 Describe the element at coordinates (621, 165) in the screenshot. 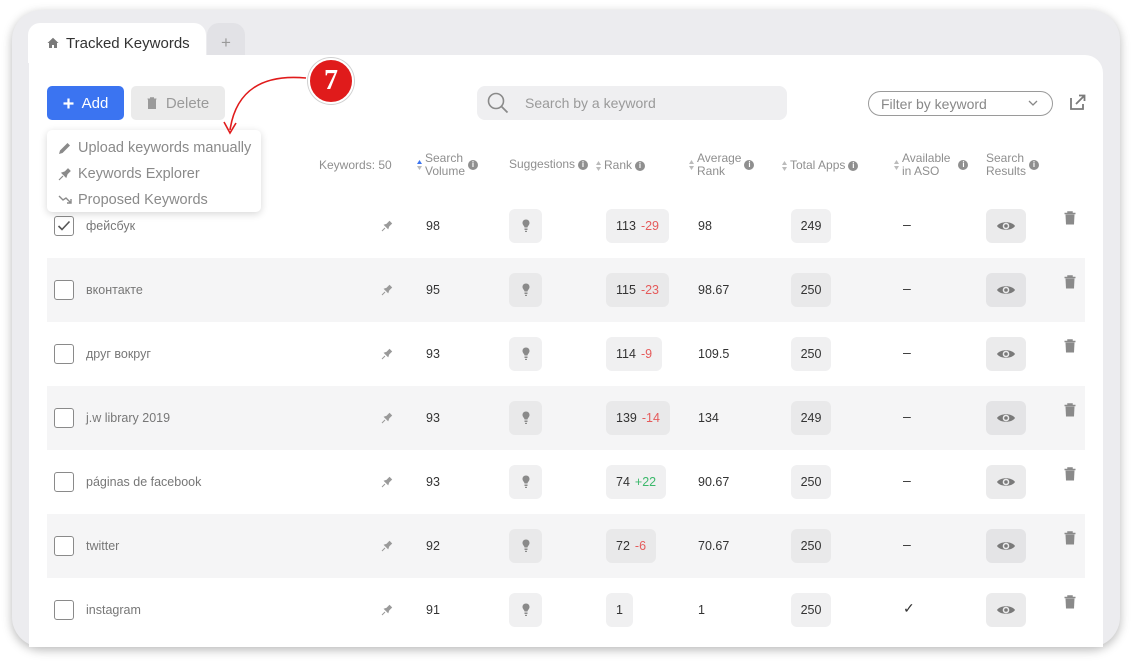

I see `header-rank: Rank i` at that location.